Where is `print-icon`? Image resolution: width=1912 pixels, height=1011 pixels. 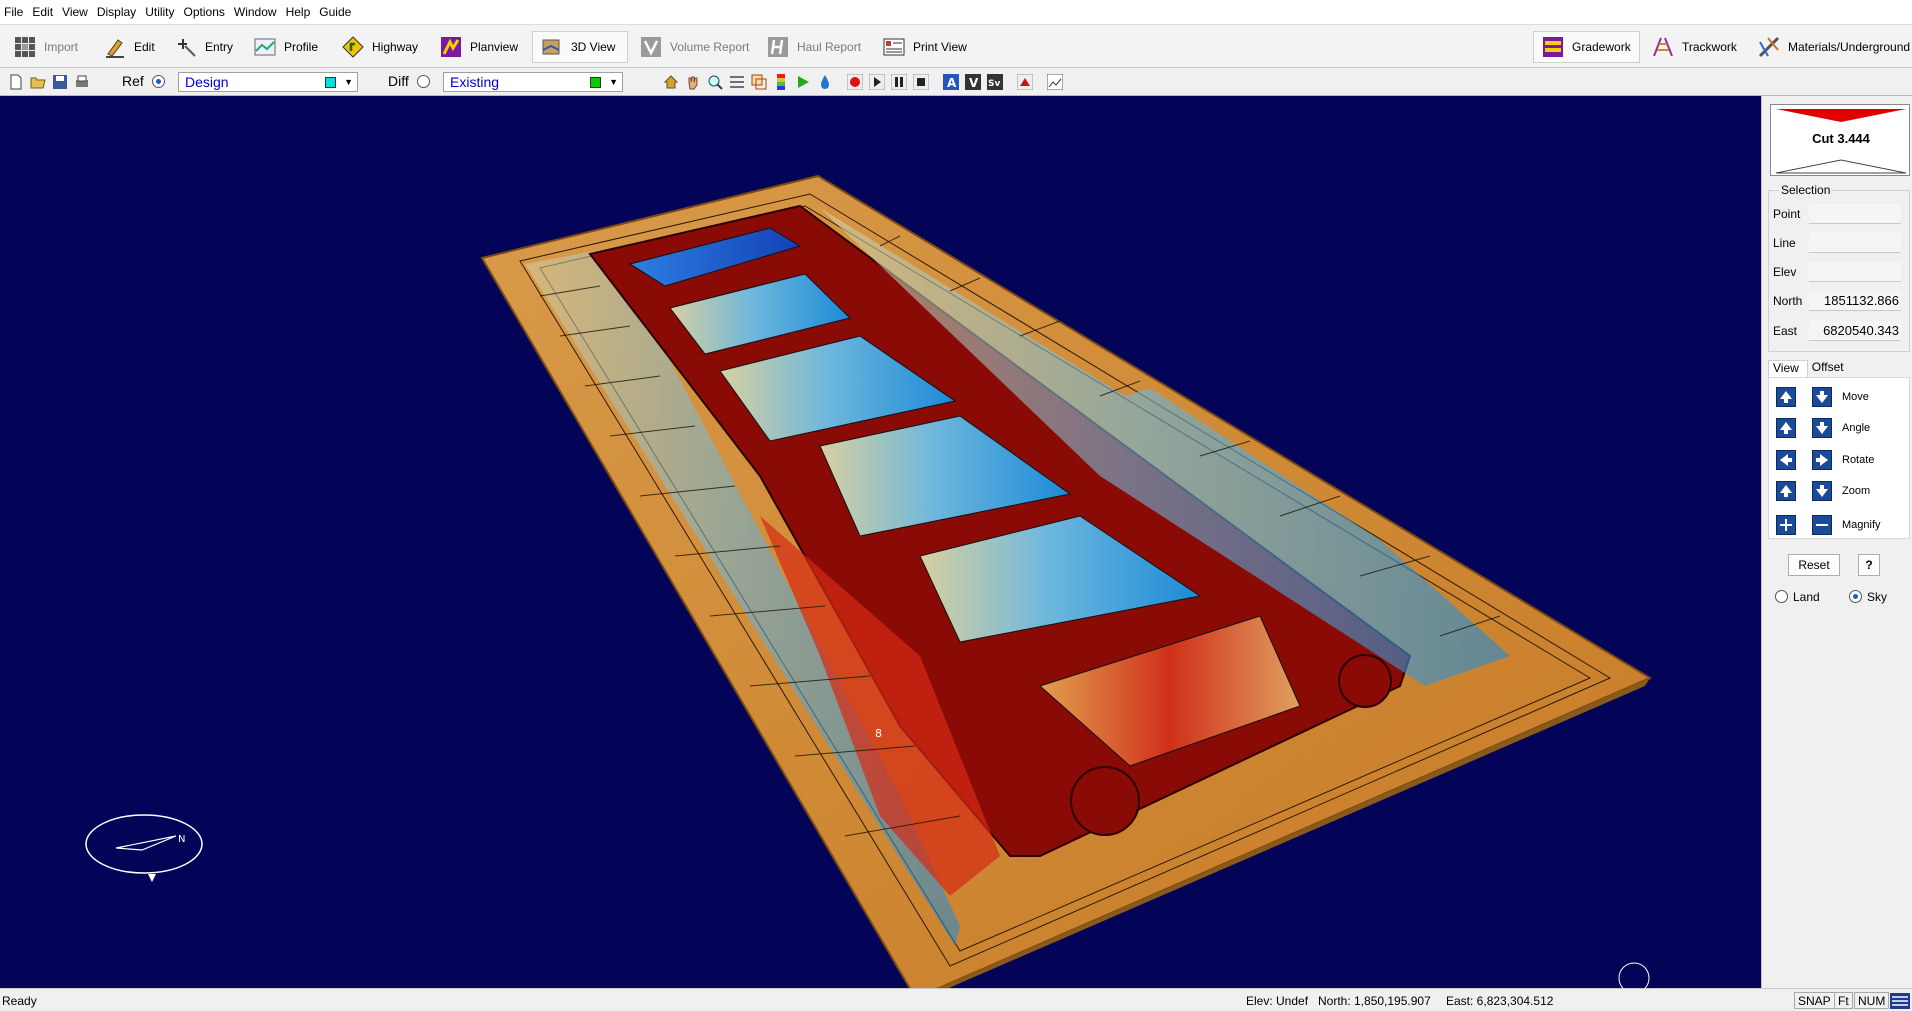 print-icon is located at coordinates (82, 82).